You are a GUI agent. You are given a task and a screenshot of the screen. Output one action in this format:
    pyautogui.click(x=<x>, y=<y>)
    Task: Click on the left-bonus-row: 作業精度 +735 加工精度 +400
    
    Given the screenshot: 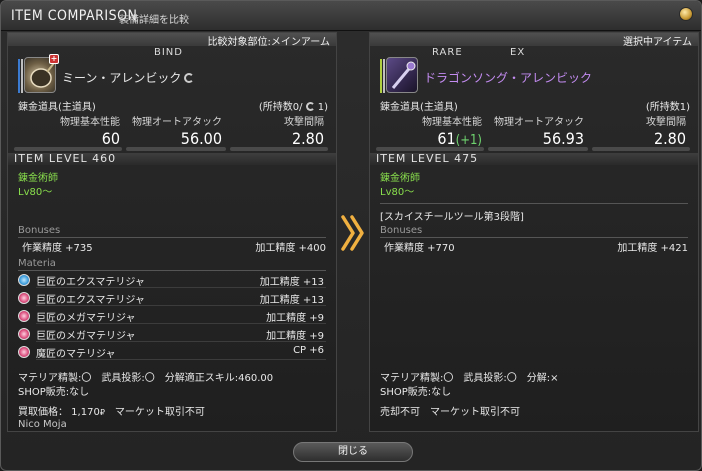 What is the action you would take?
    pyautogui.click(x=174, y=246)
    